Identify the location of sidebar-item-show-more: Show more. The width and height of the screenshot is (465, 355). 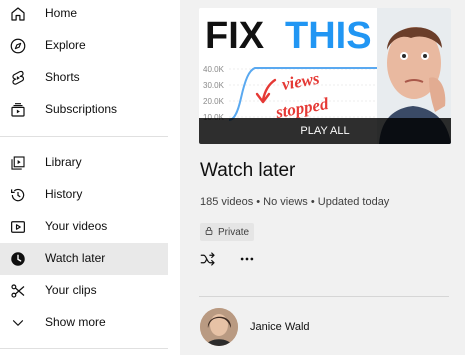
(84, 323).